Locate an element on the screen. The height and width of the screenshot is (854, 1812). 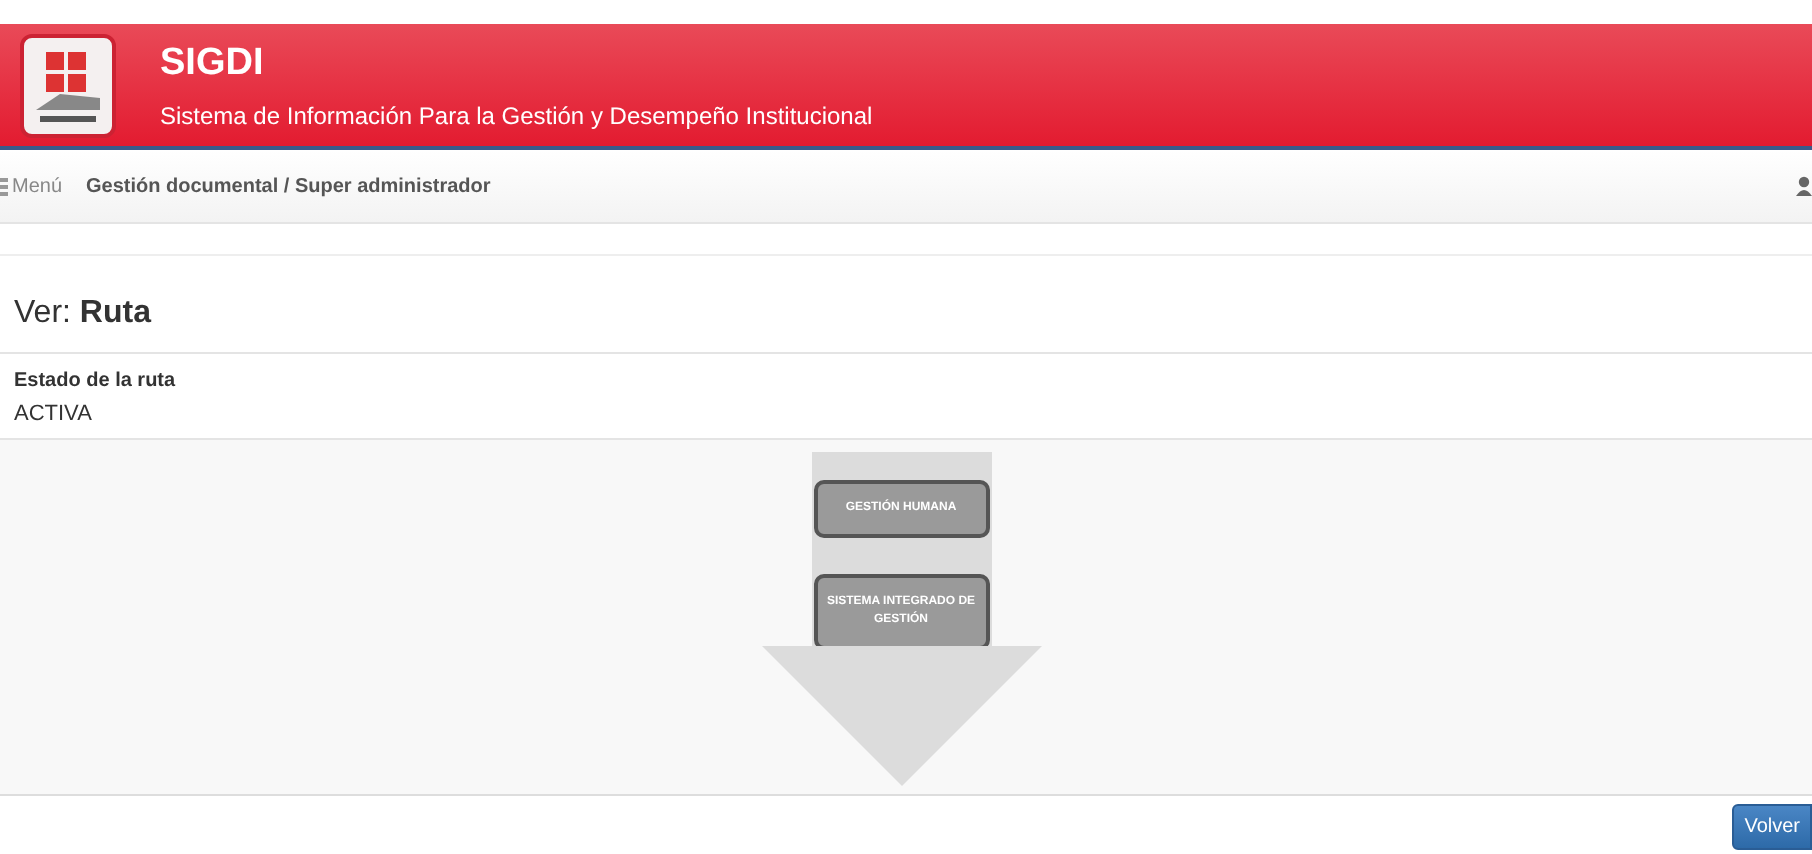
app-title: SIGDI is located at coordinates (213, 63).